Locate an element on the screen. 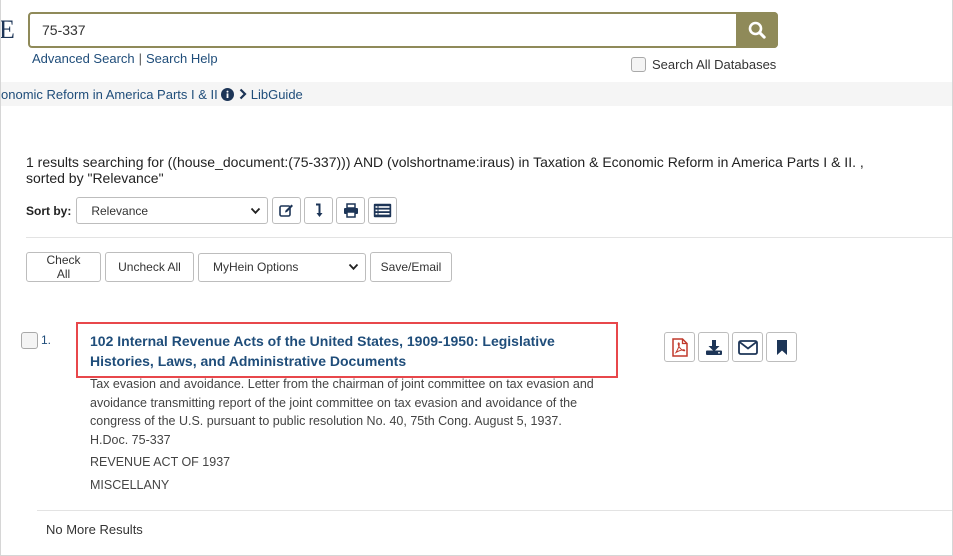  uncheck-all-button: Uncheck All is located at coordinates (149, 267).